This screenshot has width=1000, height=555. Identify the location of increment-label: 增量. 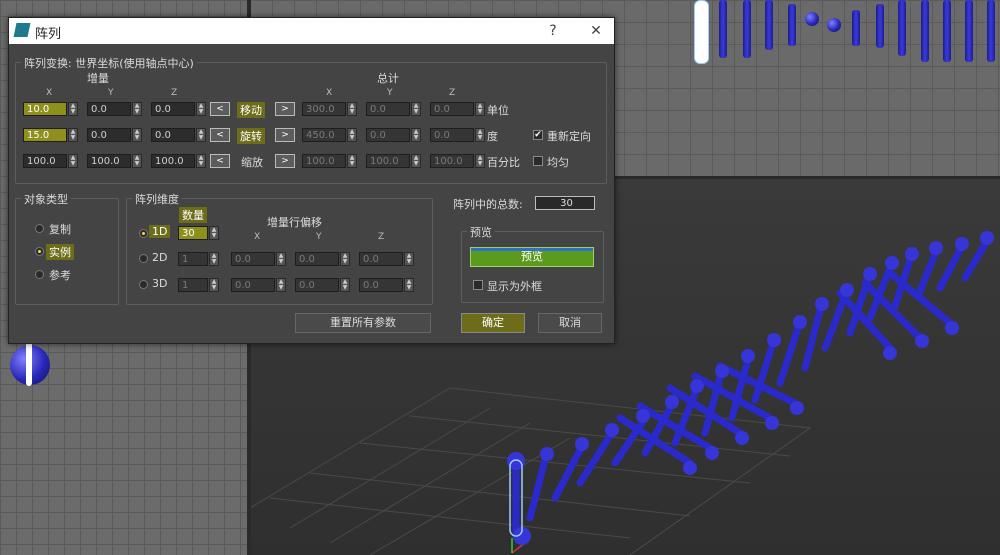
(98, 78).